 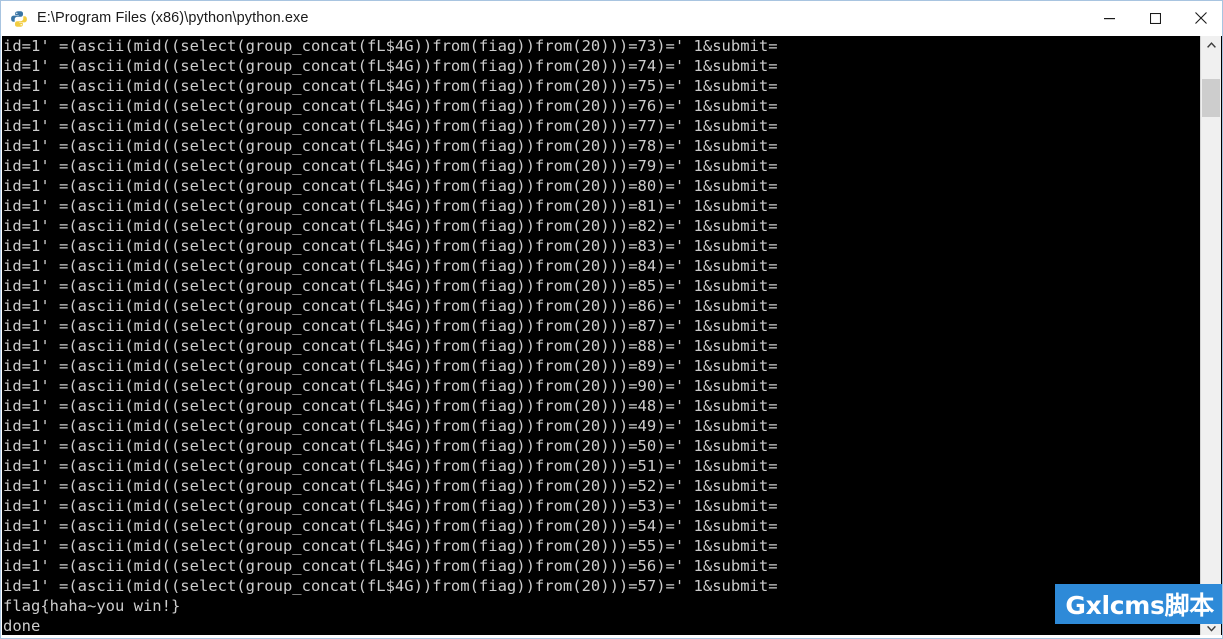 I want to click on window-controls, so click(x=1154, y=18).